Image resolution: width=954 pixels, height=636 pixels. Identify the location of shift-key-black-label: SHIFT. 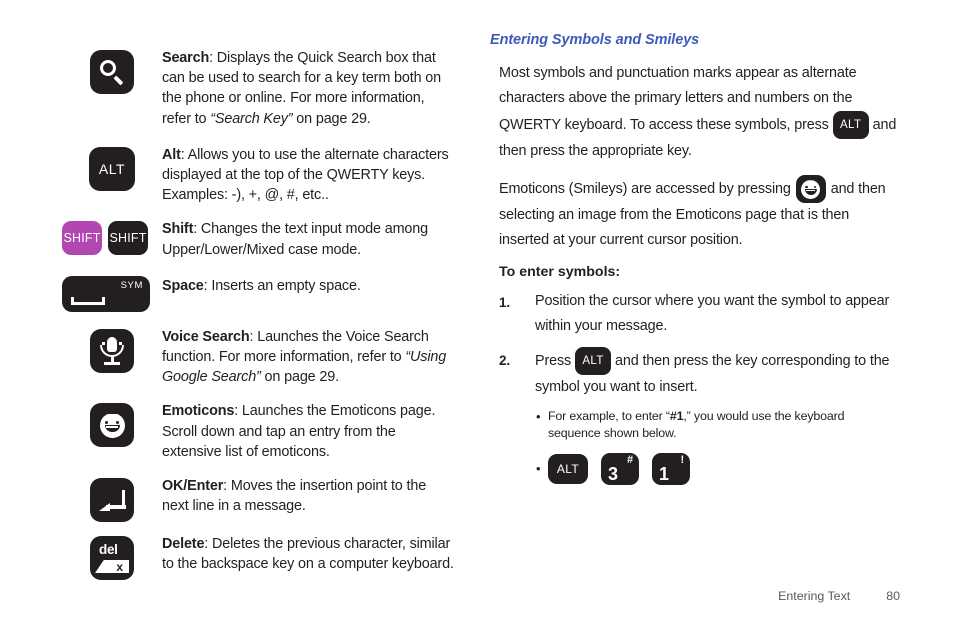
(128, 238).